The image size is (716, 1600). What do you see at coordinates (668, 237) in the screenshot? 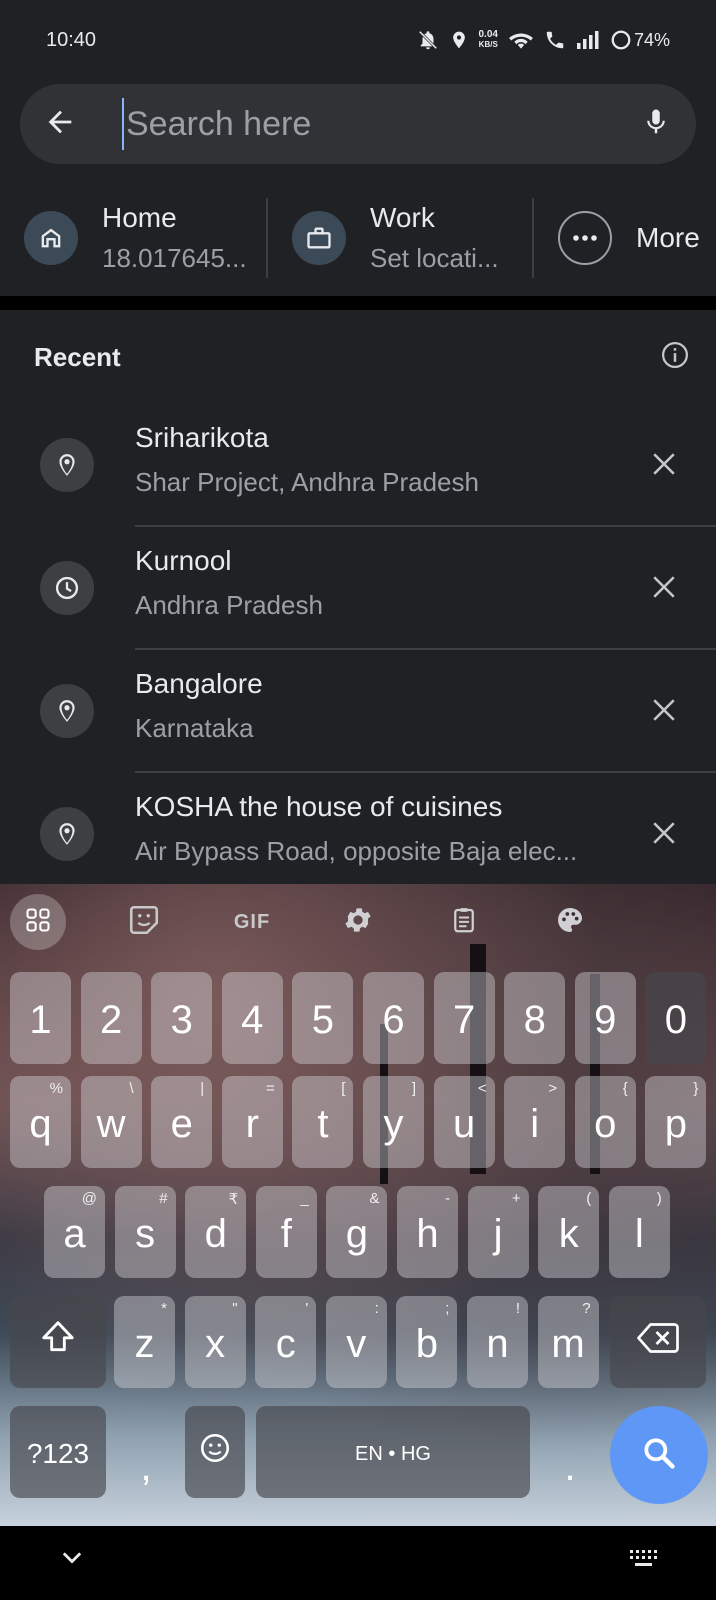
I see `shortcut-more-title: More` at bounding box center [668, 237].